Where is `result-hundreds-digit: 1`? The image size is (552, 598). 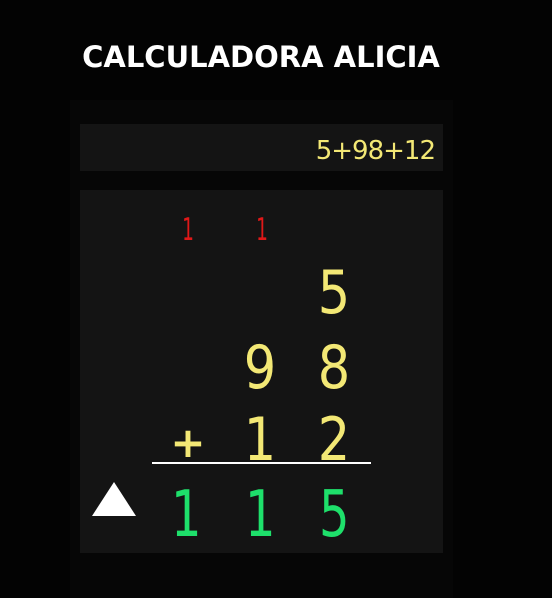 result-hundreds-digit: 1 is located at coordinates (186, 515).